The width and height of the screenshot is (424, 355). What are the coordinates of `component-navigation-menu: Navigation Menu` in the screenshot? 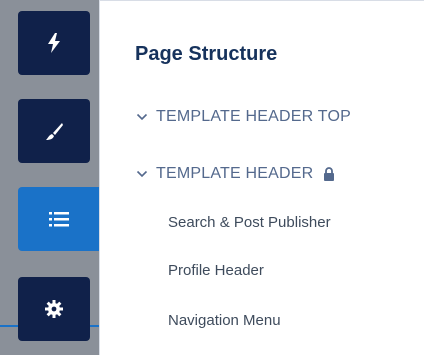 It's located at (224, 320).